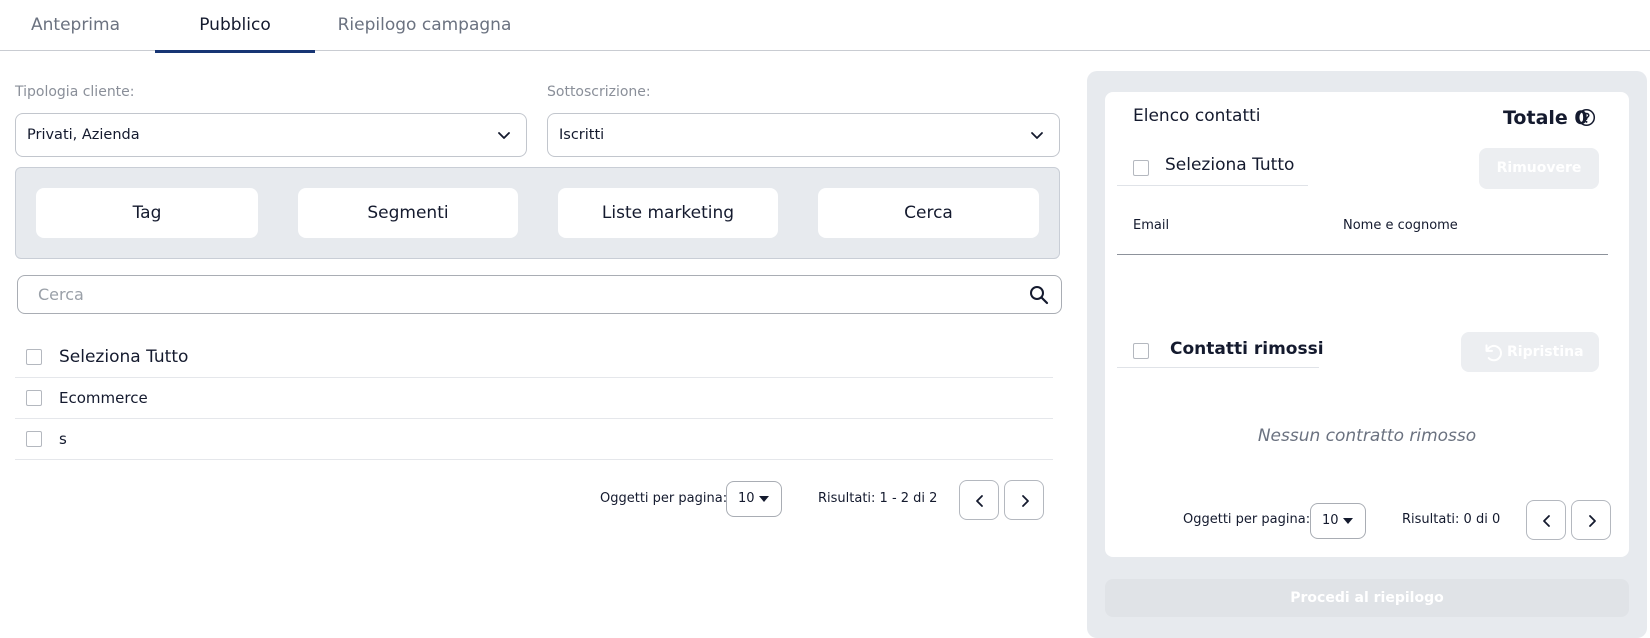 The image size is (1650, 638). I want to click on tab-pubblico: Pubblico, so click(235, 26).